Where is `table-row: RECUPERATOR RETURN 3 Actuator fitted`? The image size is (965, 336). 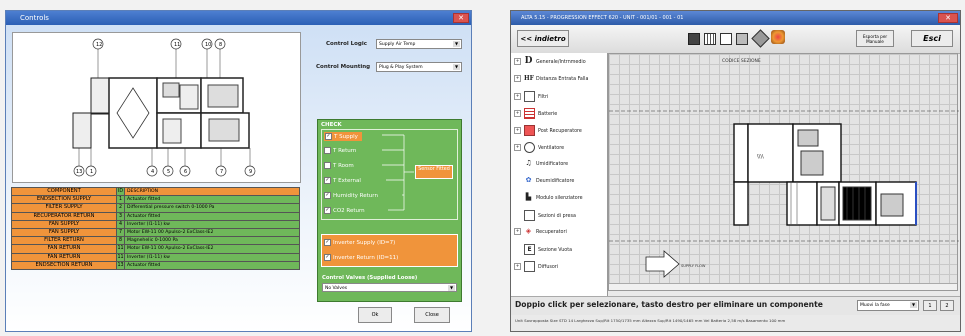
table-row: RECUPERATOR RETURN 3 Actuator fitted is located at coordinates (155, 216).